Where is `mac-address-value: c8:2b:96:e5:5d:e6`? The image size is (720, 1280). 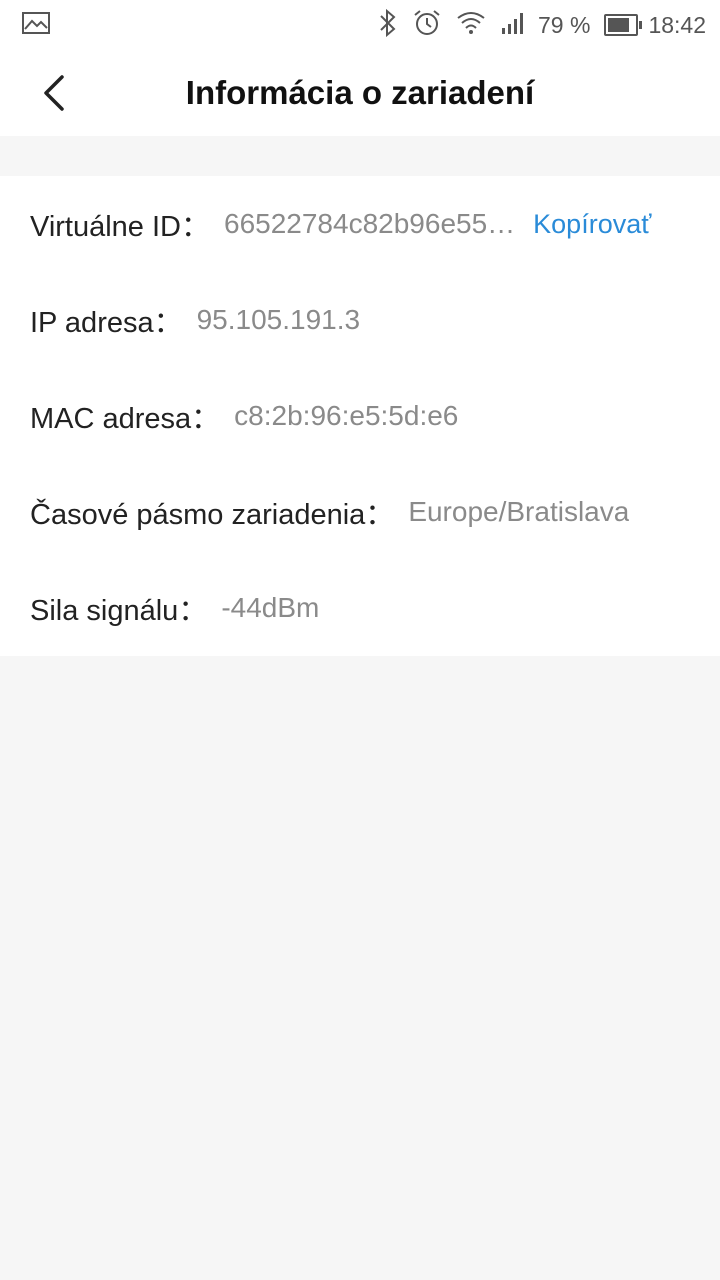
mac-address-value: c8:2b:96:e5:5d:e6 is located at coordinates (346, 415).